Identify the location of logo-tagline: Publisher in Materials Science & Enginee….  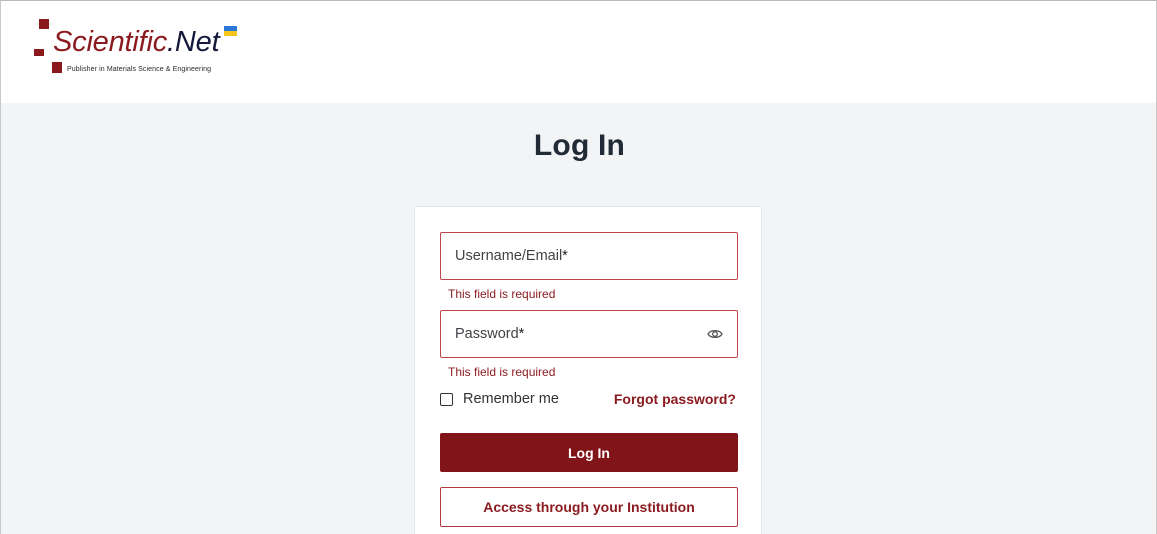
(139, 69).